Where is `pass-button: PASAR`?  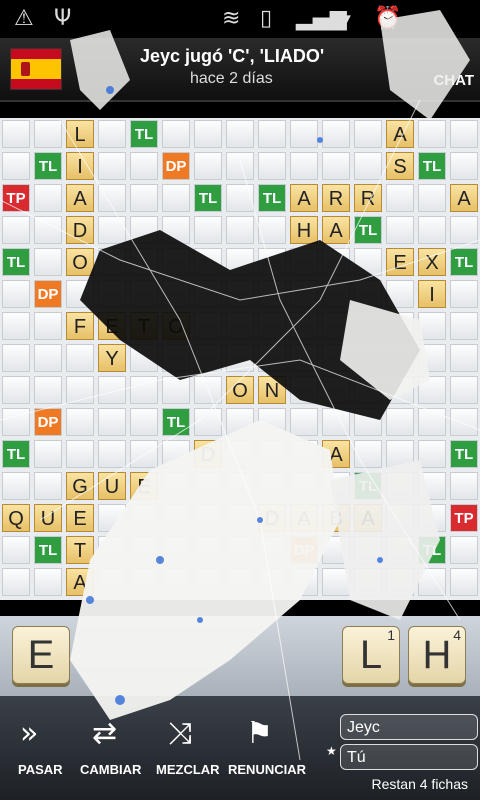
pass-button: PASAR is located at coordinates (40, 769).